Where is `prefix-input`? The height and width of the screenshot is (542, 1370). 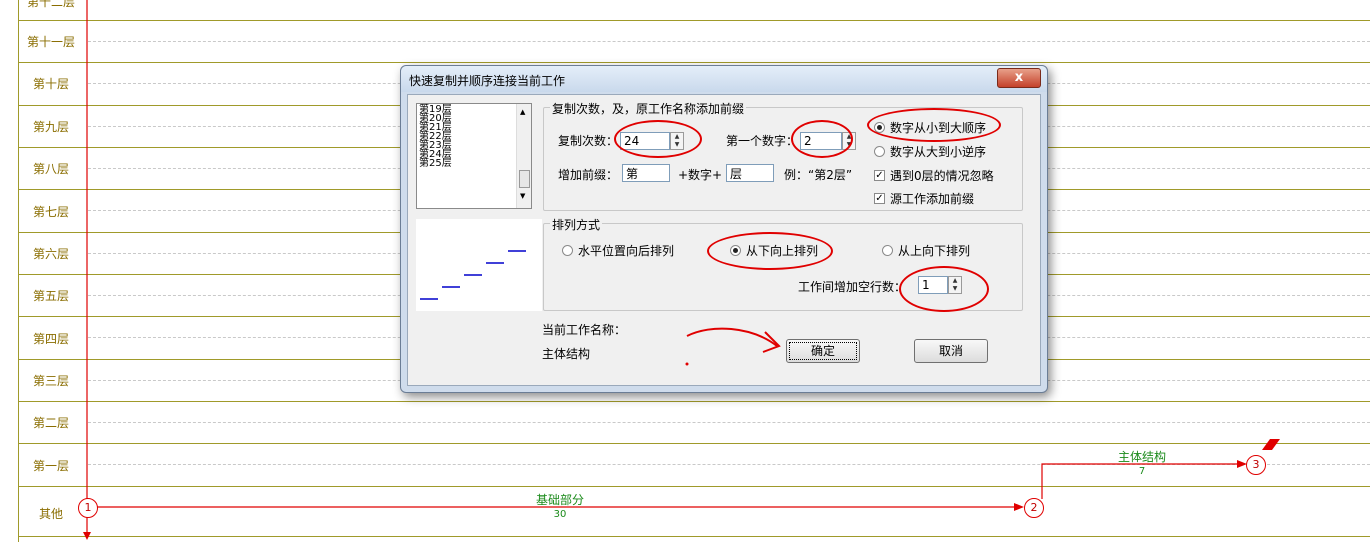 prefix-input is located at coordinates (646, 173).